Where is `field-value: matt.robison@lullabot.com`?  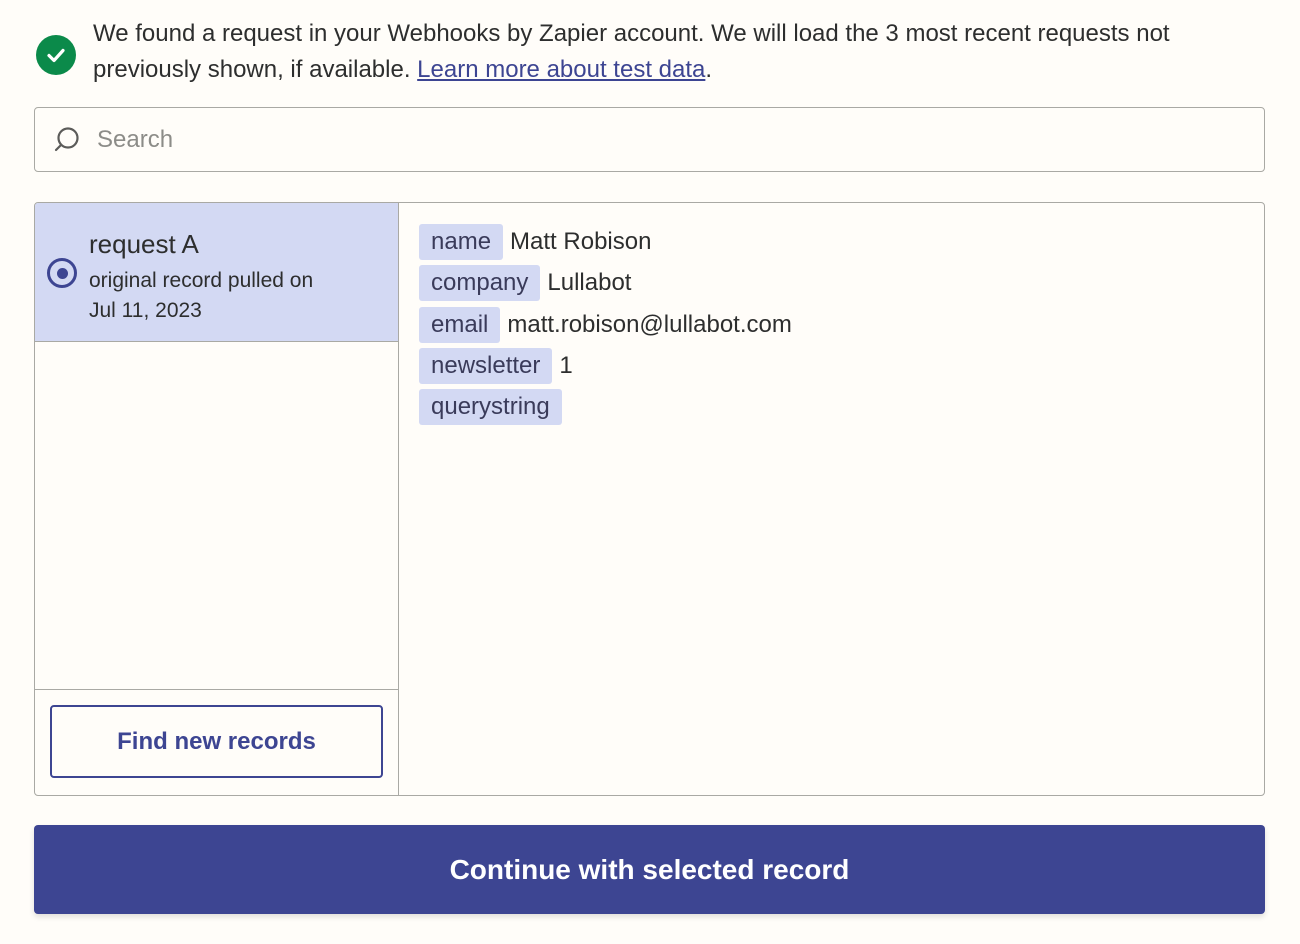
field-value: matt.robison@lullabot.com is located at coordinates (649, 324).